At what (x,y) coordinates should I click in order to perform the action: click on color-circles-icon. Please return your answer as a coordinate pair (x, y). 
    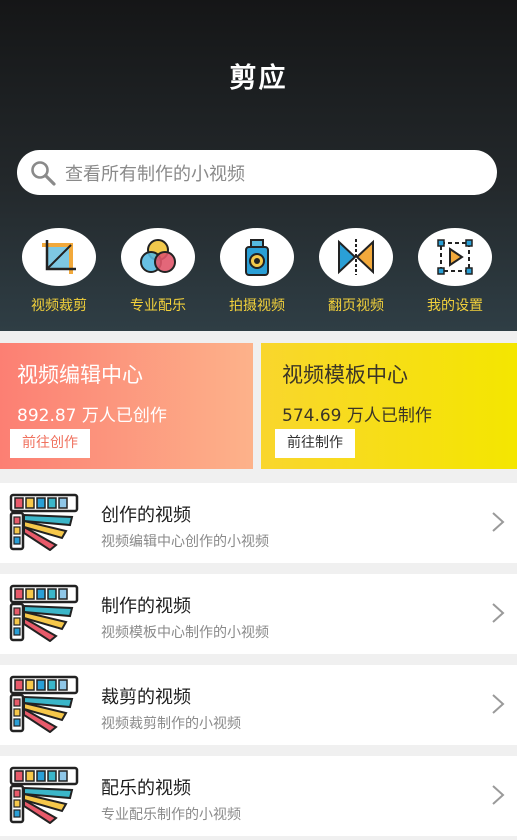
    Looking at the image, I should click on (158, 256).